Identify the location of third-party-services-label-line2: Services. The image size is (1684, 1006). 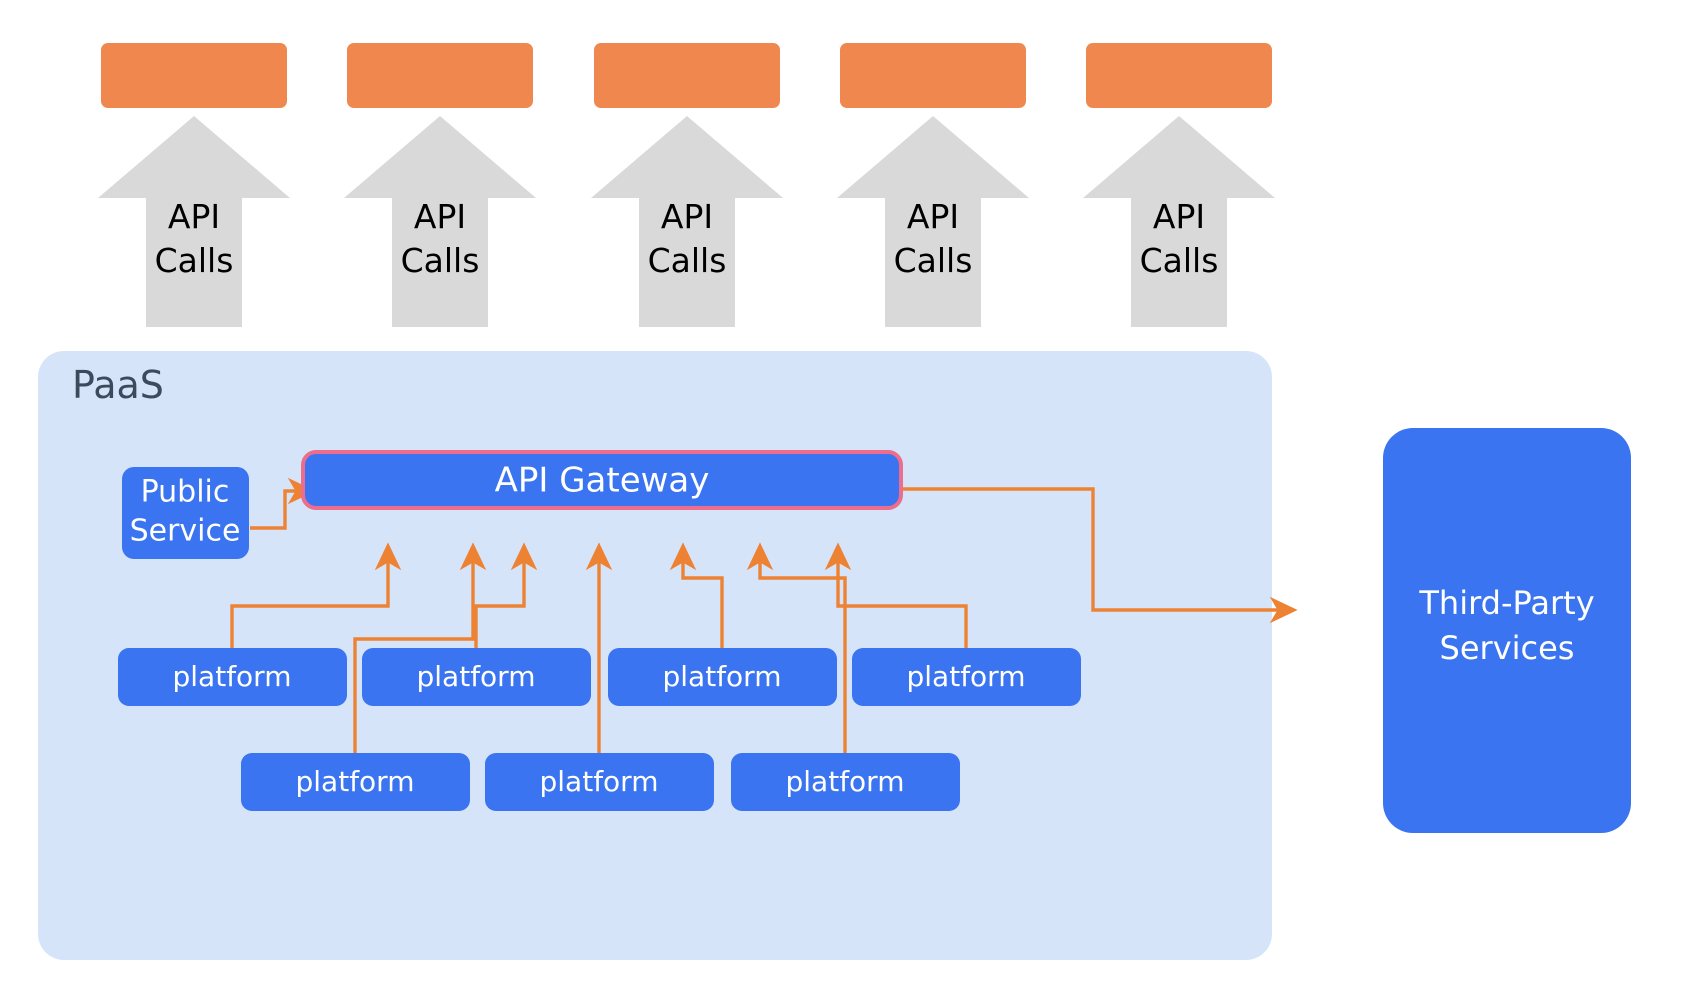
(1507, 648).